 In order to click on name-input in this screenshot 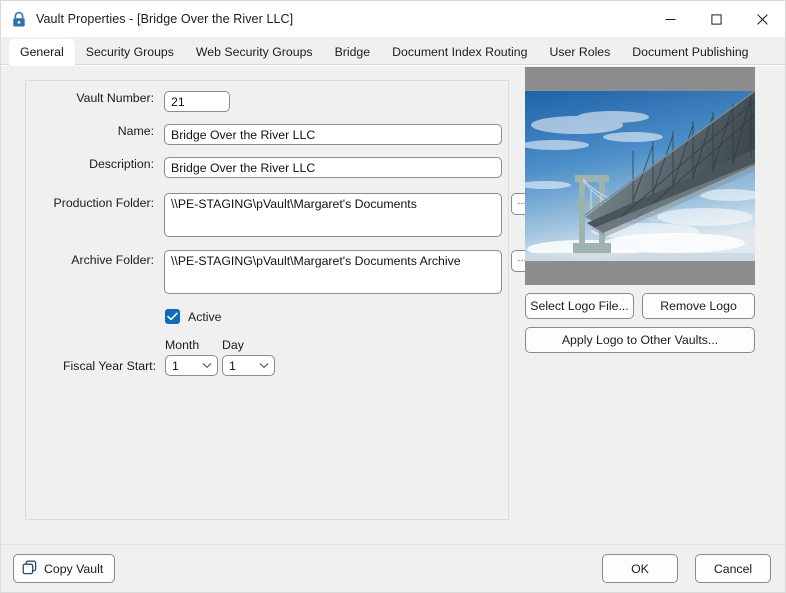, I will do `click(333, 134)`.